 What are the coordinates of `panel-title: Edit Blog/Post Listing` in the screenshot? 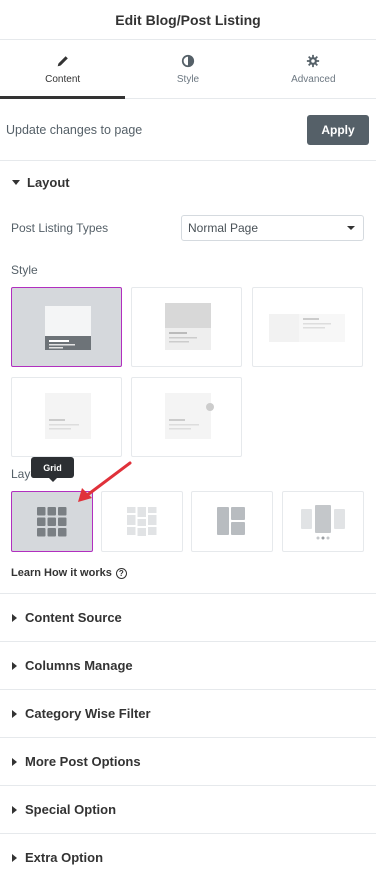 It's located at (188, 19).